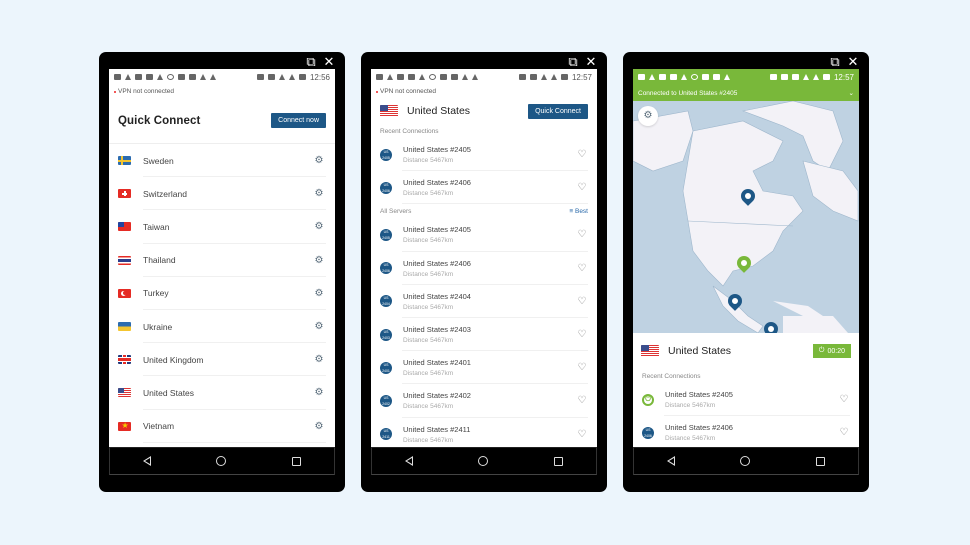 This screenshot has height=545, width=970. I want to click on chevron-down-icon: ⌄, so click(851, 93).